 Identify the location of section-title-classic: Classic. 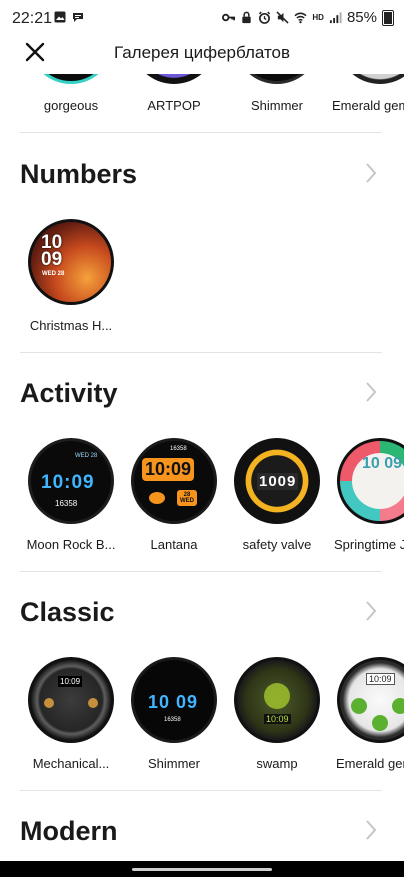
(67, 612).